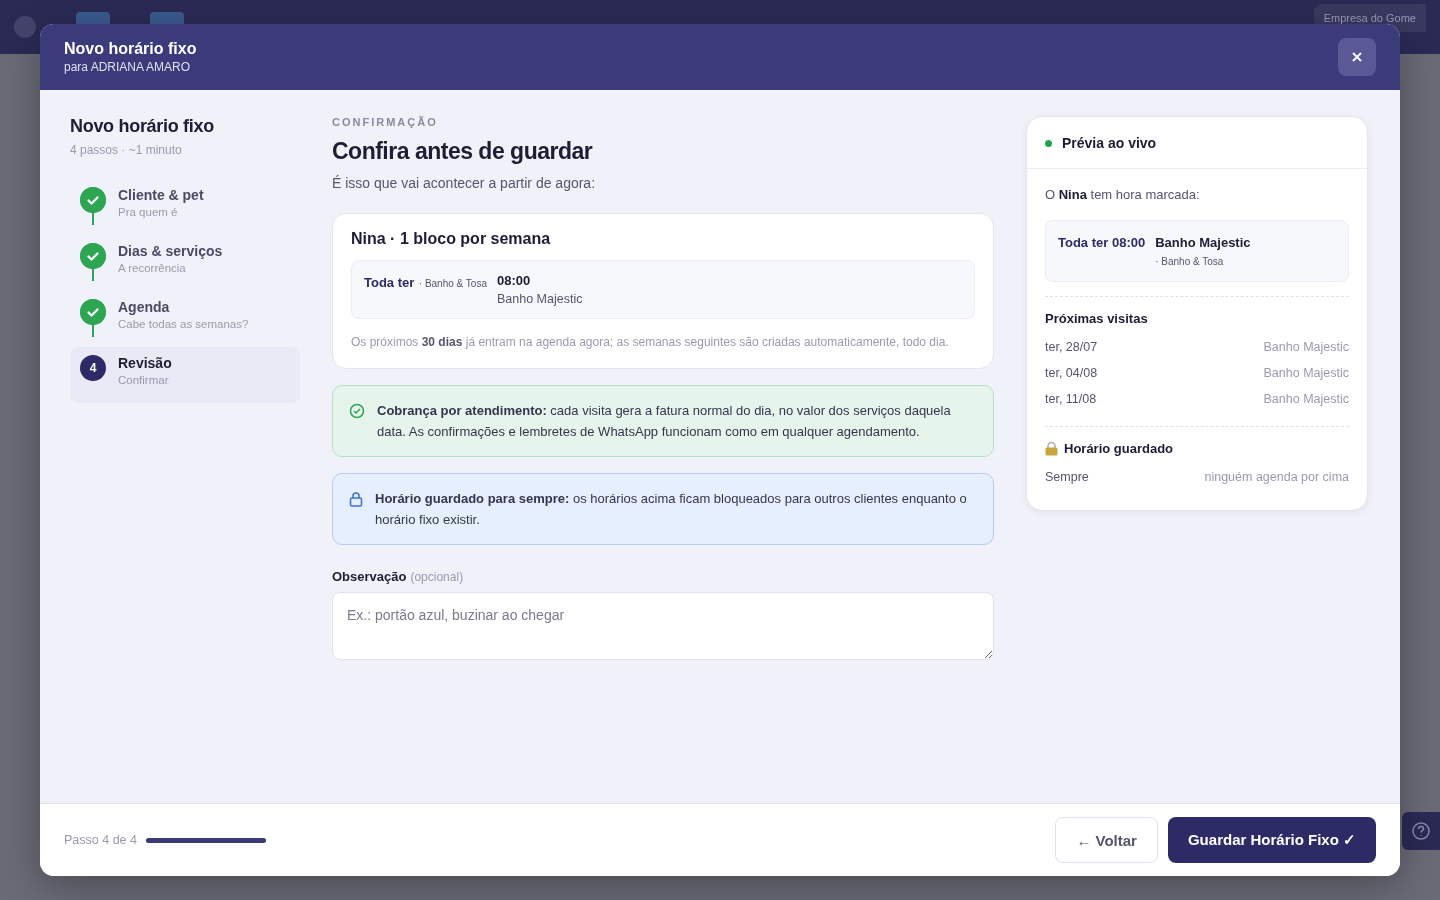  I want to click on modal-subtitle: para ADRIANA AMARO, so click(128, 67).